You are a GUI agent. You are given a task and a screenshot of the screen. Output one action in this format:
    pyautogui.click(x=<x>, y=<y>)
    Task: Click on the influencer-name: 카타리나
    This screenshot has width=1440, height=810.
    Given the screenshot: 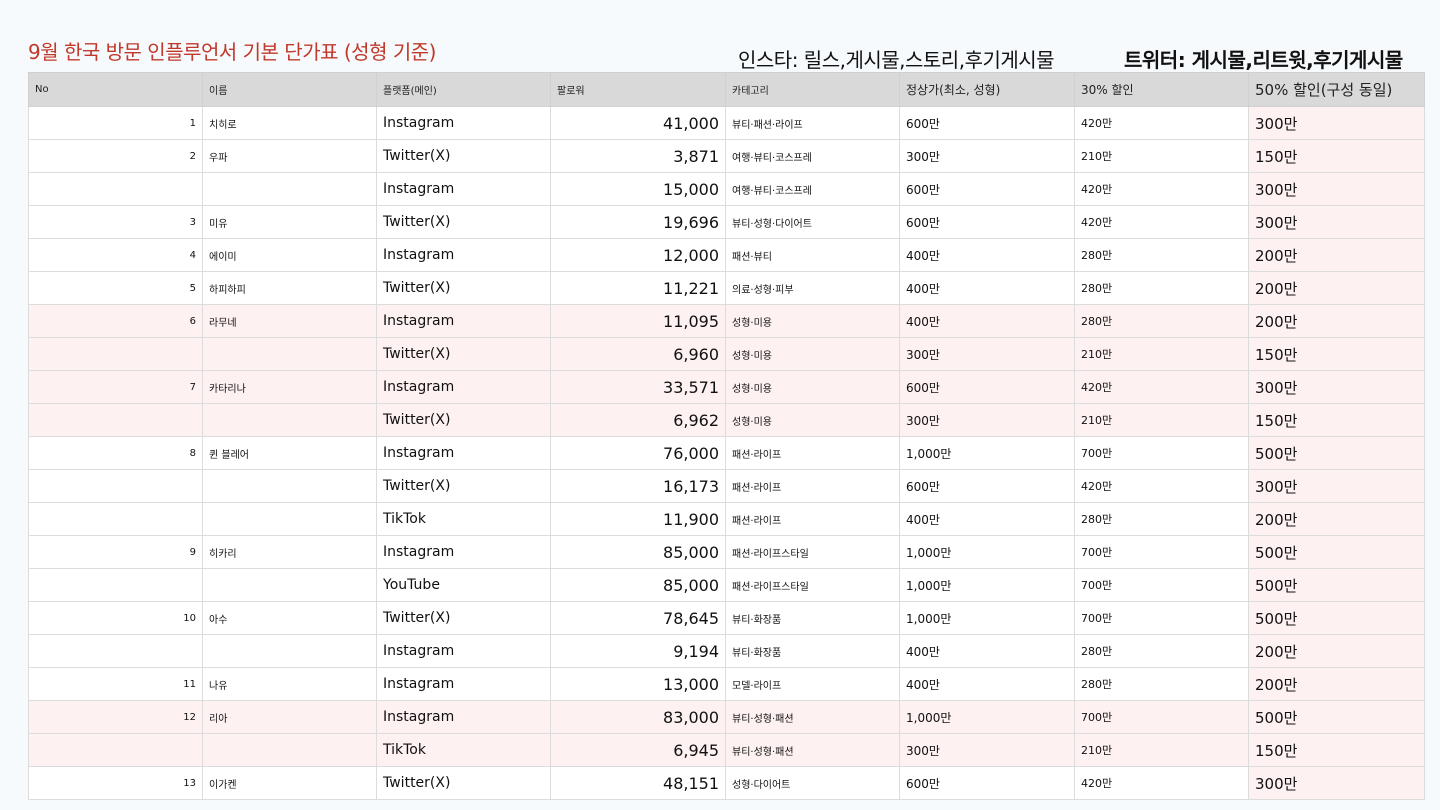 What is the action you would take?
    pyautogui.click(x=289, y=387)
    